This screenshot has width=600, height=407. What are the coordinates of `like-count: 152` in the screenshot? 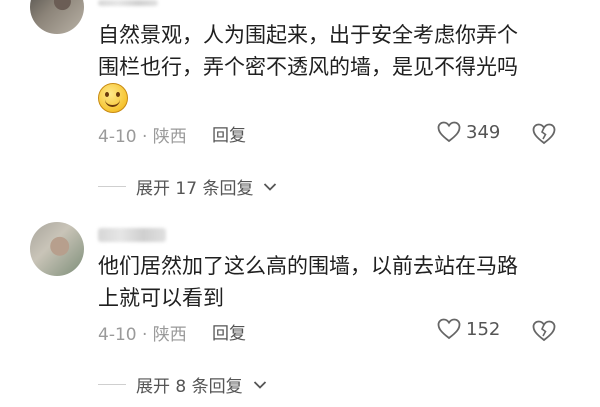 It's located at (483, 329).